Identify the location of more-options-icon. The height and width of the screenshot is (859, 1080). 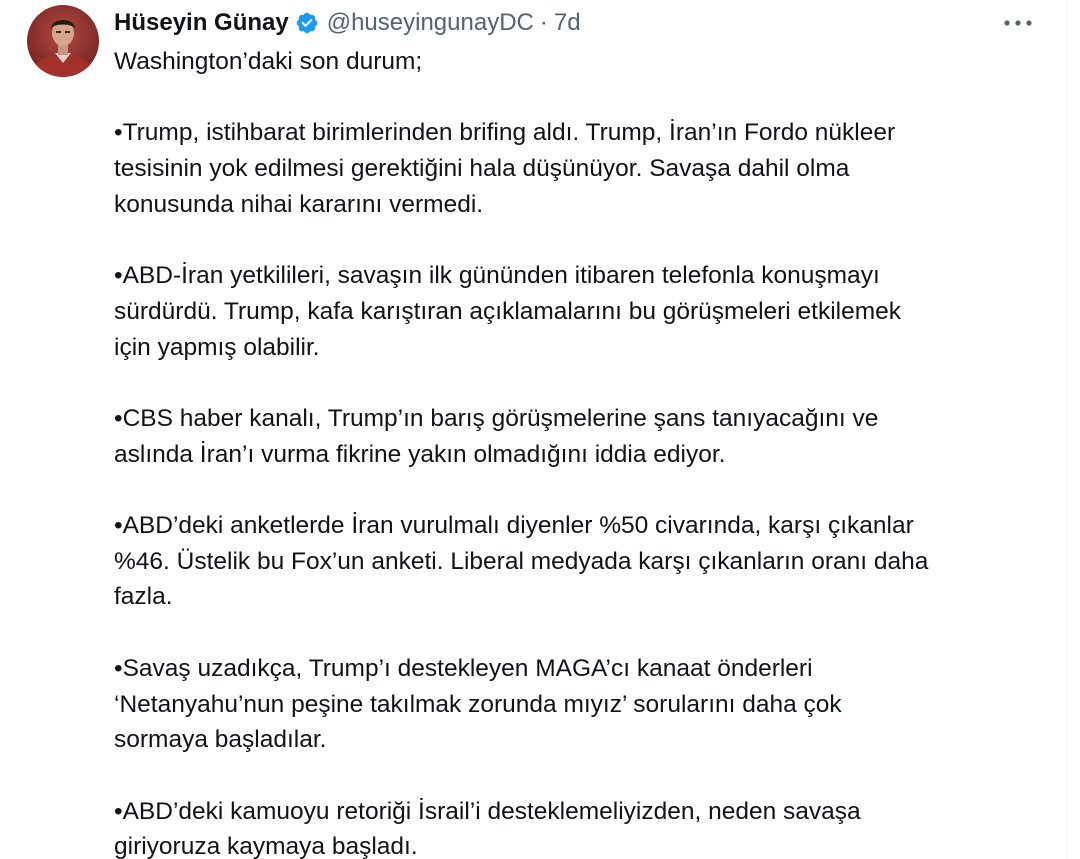
(1018, 23).